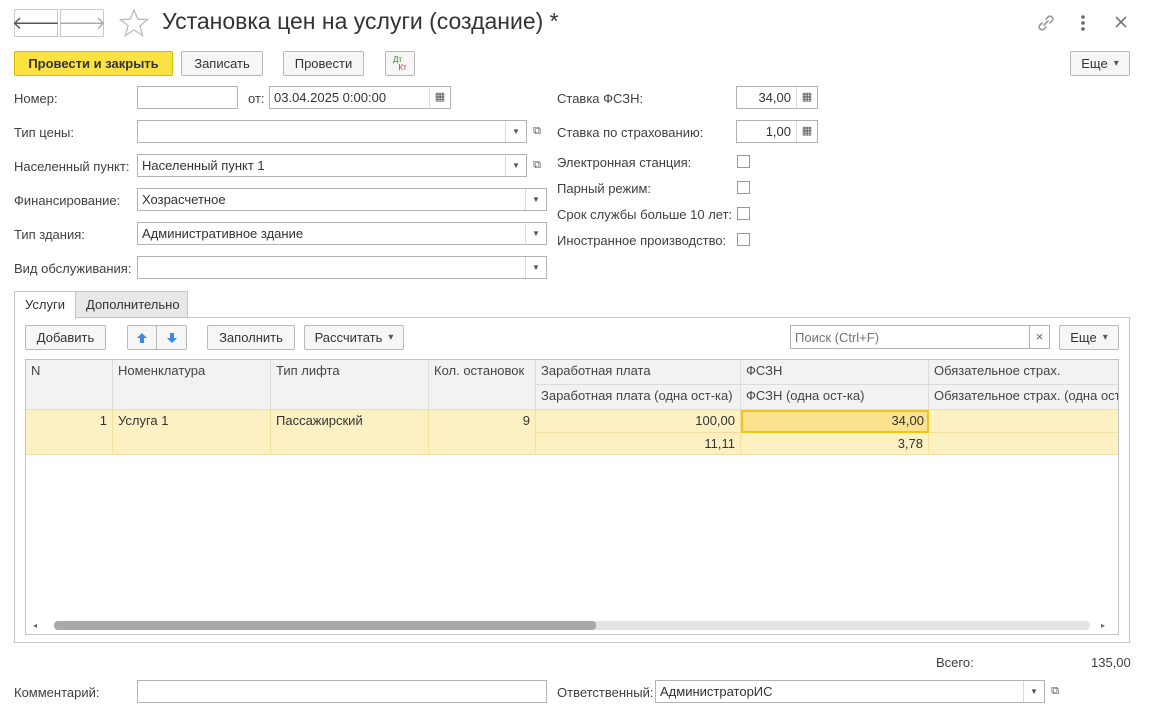 Image resolution: width=1154 pixels, height=715 pixels. What do you see at coordinates (1055, 691) in the screenshot?
I see `open-responsible-icon: ⧉` at bounding box center [1055, 691].